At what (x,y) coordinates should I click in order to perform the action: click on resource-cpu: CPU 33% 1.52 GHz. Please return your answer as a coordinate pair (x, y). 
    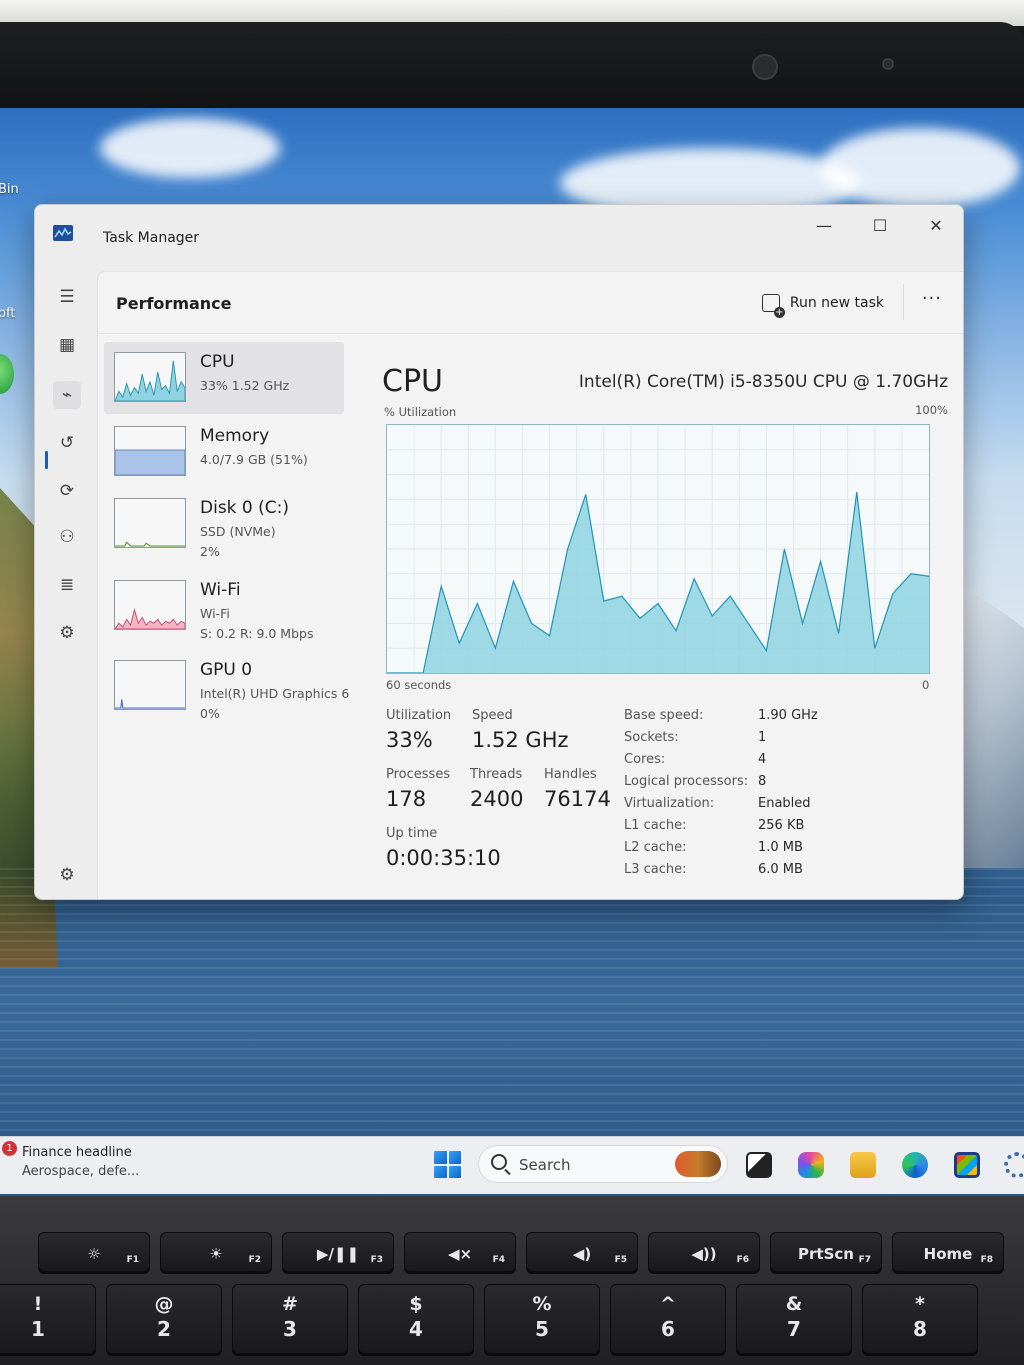
    Looking at the image, I should click on (224, 378).